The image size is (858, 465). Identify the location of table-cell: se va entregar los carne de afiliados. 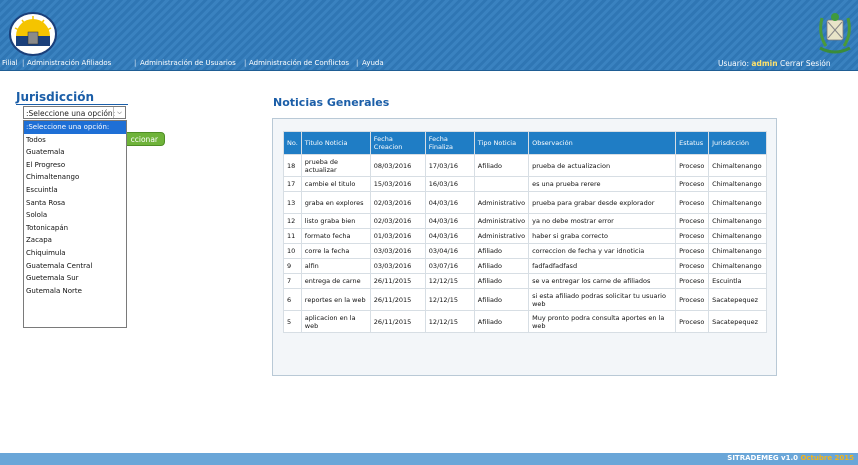
(602, 281).